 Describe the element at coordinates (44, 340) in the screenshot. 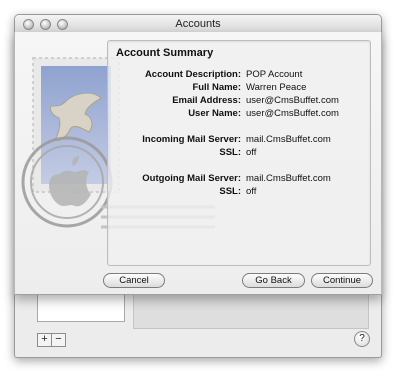

I see `add-account-button: +` at that location.